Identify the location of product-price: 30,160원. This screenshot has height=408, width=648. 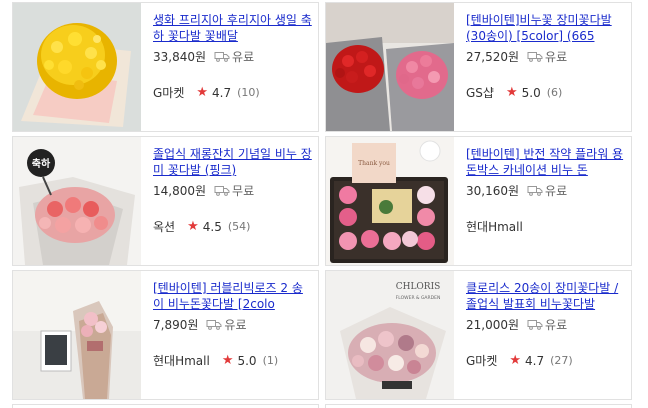
(493, 191).